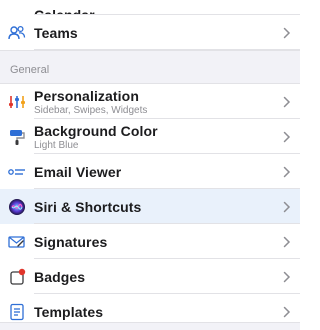 The image size is (320, 330). I want to click on settings-row-siri-shortcuts: Siri & Shortcuts, so click(150, 206).